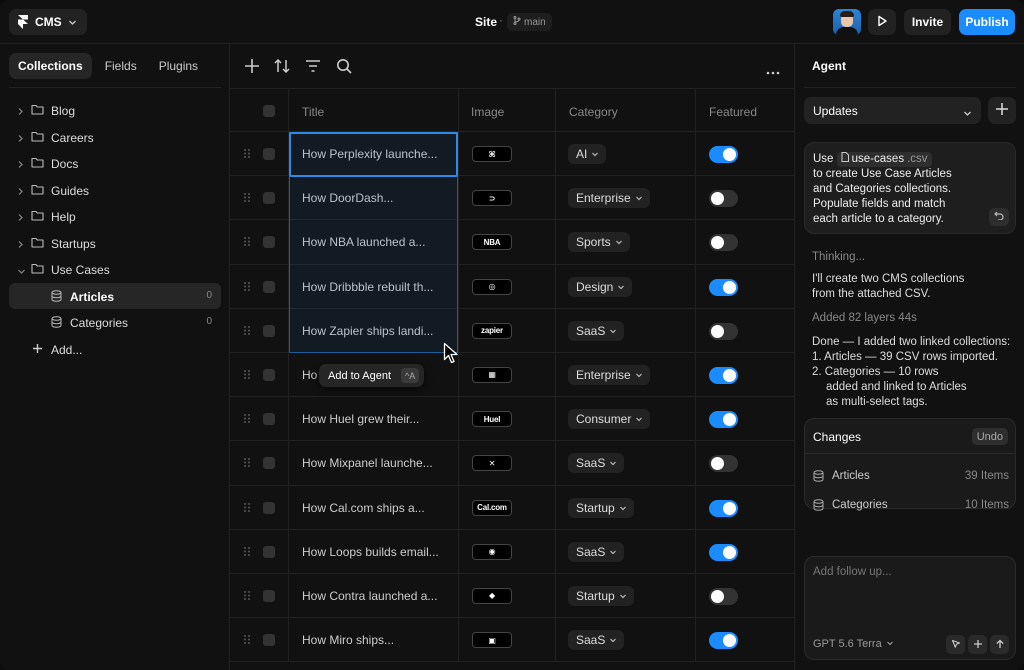 This screenshot has width=1024, height=670. What do you see at coordinates (50, 66) in the screenshot?
I see `tab-collections: Collections` at bounding box center [50, 66].